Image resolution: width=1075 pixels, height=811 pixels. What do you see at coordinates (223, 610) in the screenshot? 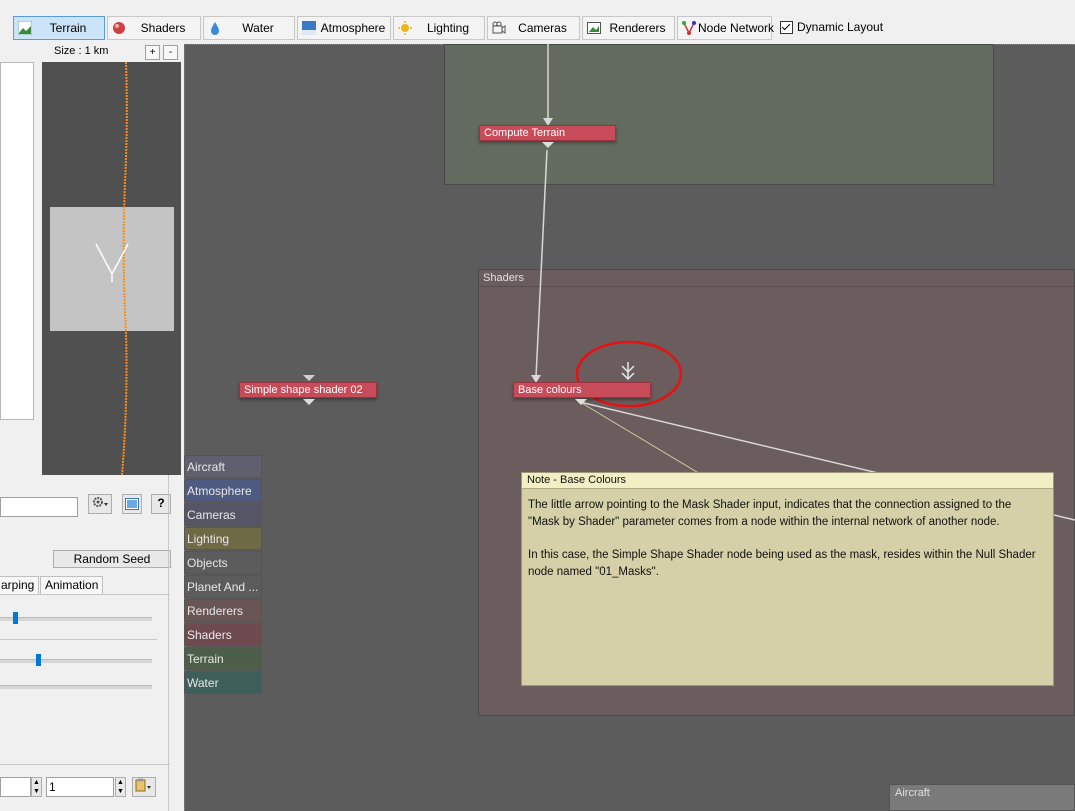
I see `category-renderers: Renderers` at bounding box center [223, 610].